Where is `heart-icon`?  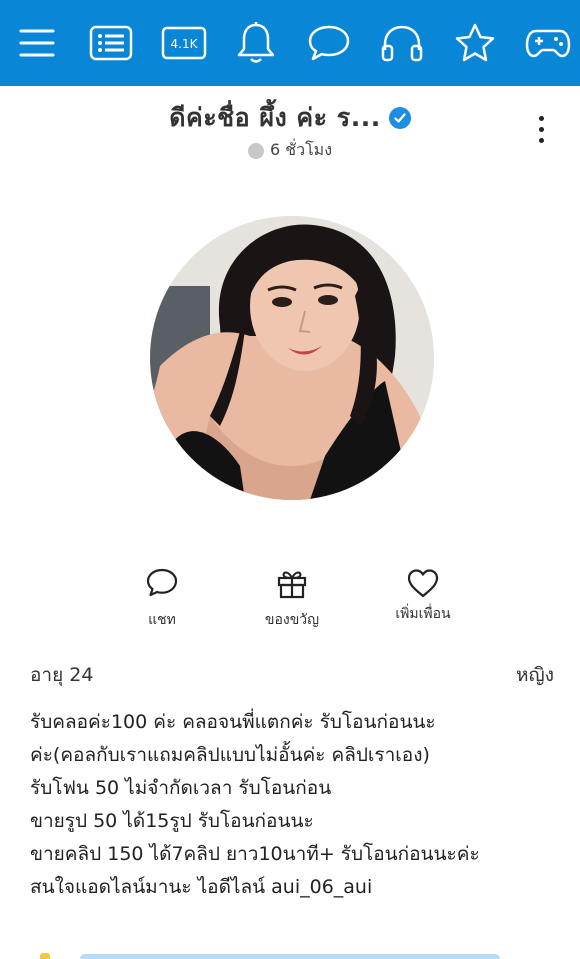 heart-icon is located at coordinates (423, 583).